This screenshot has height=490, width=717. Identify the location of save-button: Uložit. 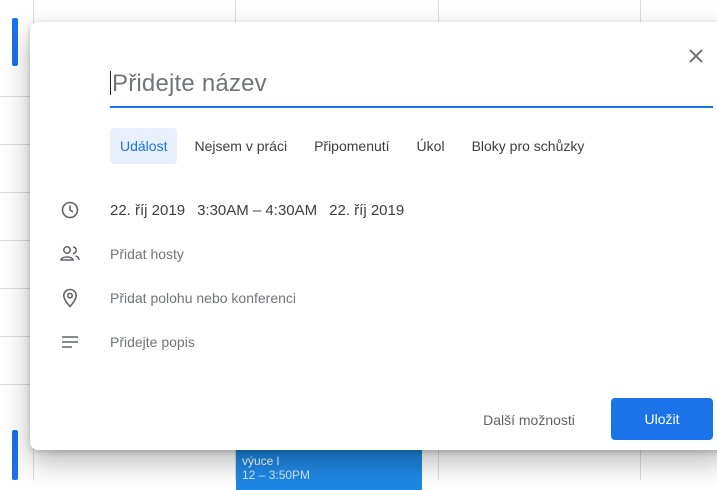
(662, 419).